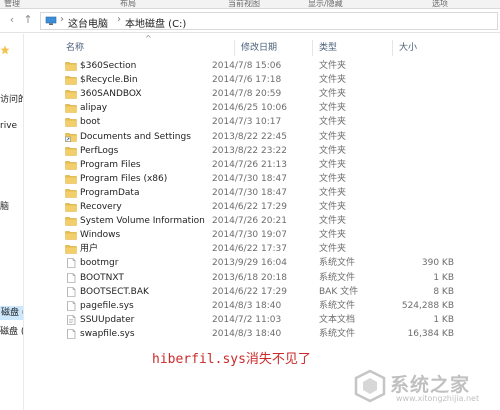 This screenshot has height=410, width=500. What do you see at coordinates (11, 98) in the screenshot?
I see `nav-item-recent-places: 访问的位置` at bounding box center [11, 98].